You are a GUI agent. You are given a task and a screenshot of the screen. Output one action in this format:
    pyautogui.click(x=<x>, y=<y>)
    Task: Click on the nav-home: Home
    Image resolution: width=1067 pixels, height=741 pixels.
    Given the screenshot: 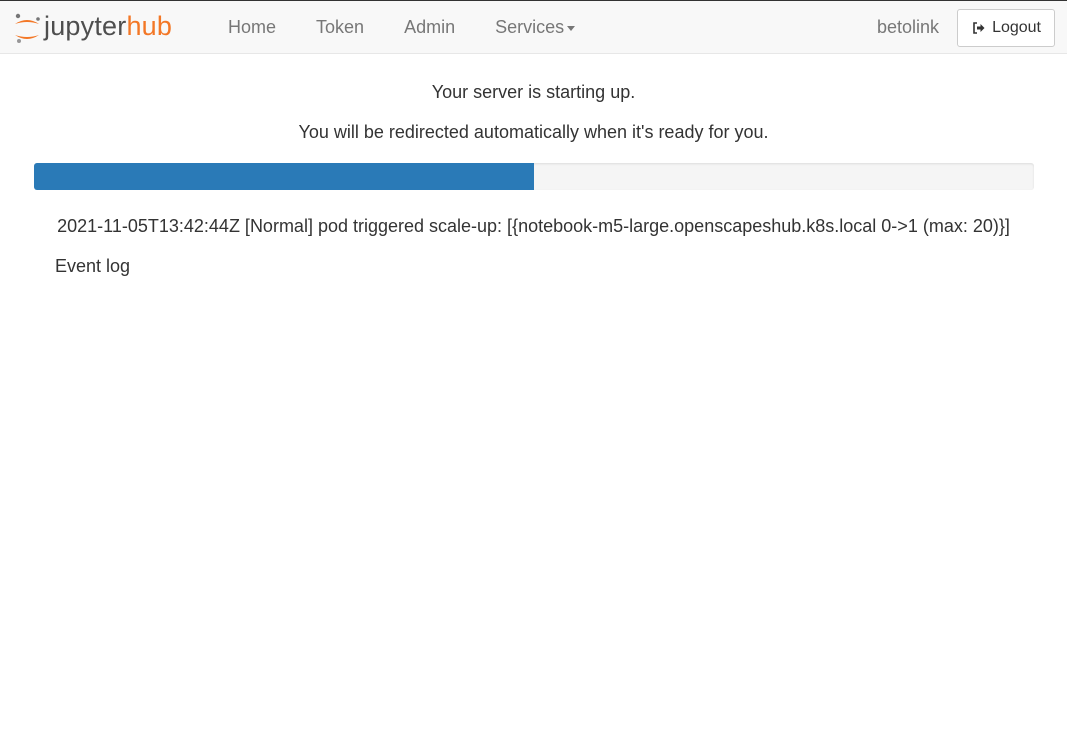 What is the action you would take?
    pyautogui.click(x=252, y=27)
    